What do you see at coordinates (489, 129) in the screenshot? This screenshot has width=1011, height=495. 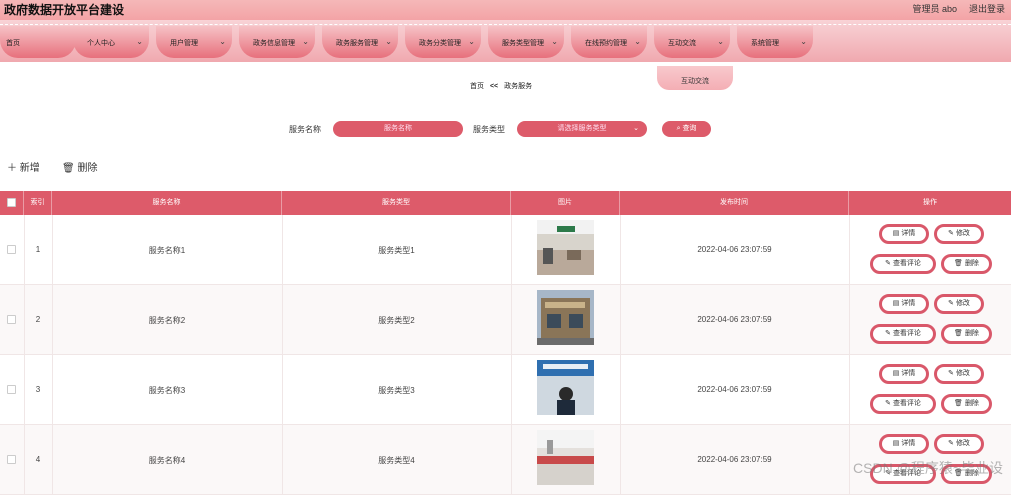 I see `service-type-label: 服务类型` at bounding box center [489, 129].